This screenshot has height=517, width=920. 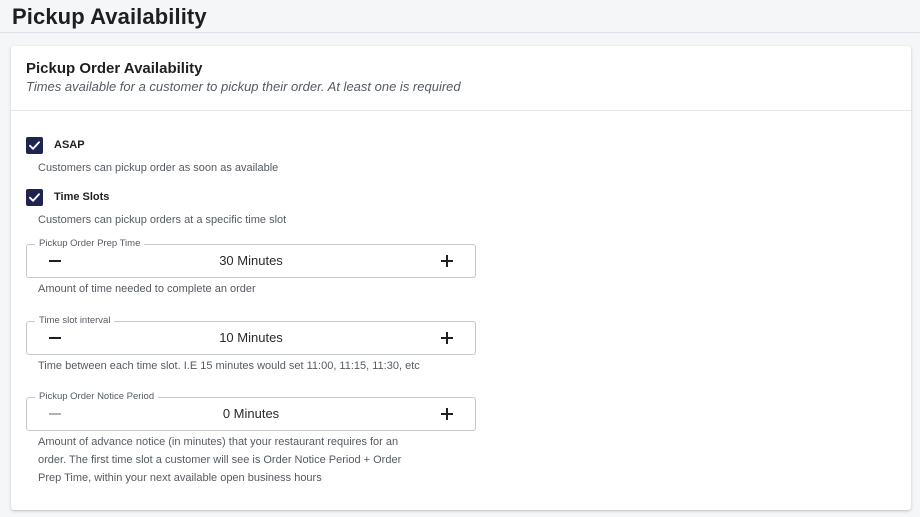 I want to click on page-header: Pickup Availability, so click(x=460, y=16).